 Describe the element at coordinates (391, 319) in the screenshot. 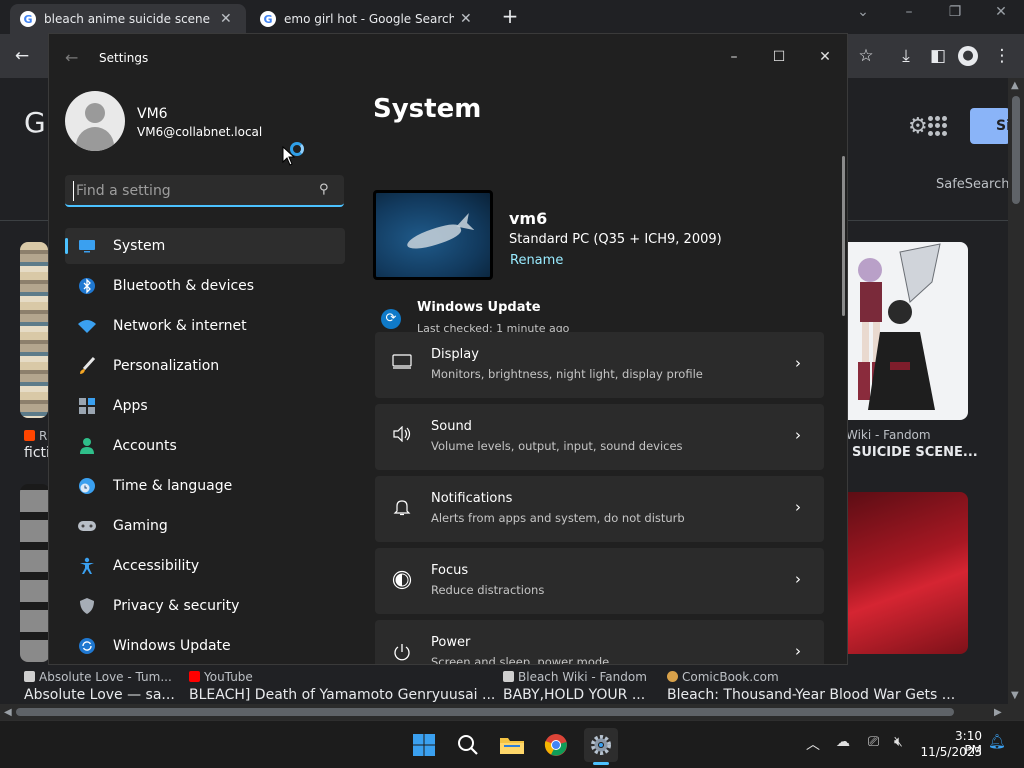

I see `windows-update-sync-icon: ⟳` at that location.